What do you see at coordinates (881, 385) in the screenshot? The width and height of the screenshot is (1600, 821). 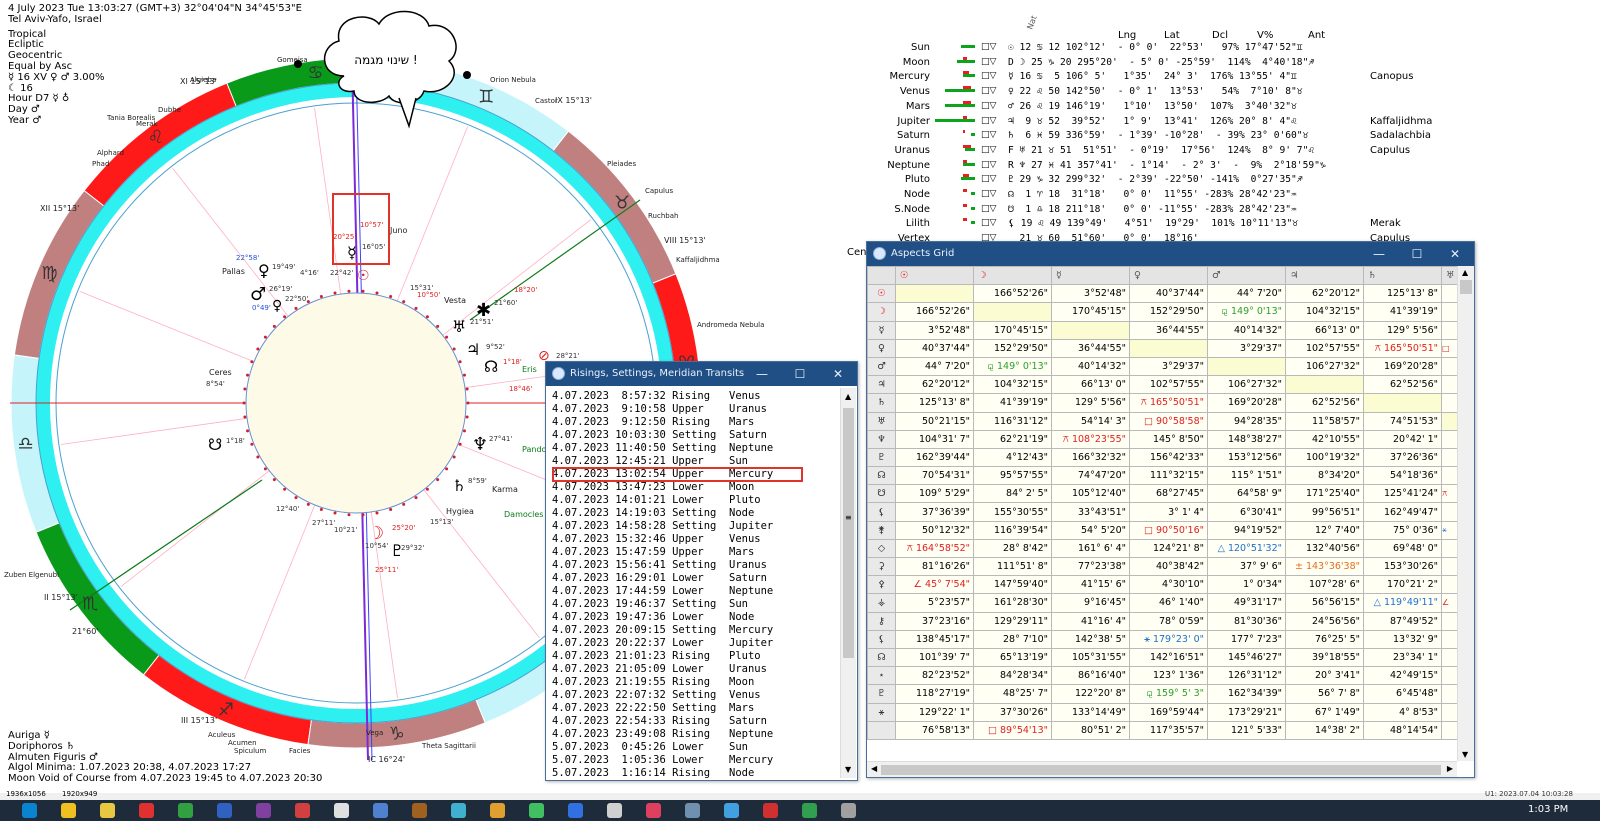 I see `grid-row-header: ♃` at bounding box center [881, 385].